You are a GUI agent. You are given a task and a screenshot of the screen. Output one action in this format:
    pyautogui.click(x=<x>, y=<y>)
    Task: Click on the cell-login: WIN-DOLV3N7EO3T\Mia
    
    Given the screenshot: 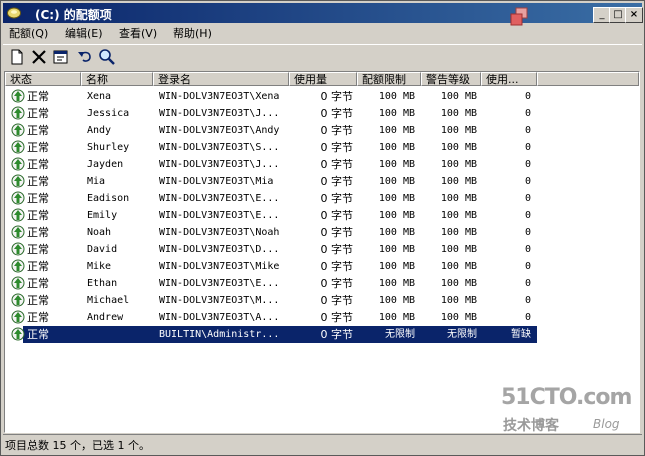 What is the action you would take?
    pyautogui.click(x=216, y=181)
    